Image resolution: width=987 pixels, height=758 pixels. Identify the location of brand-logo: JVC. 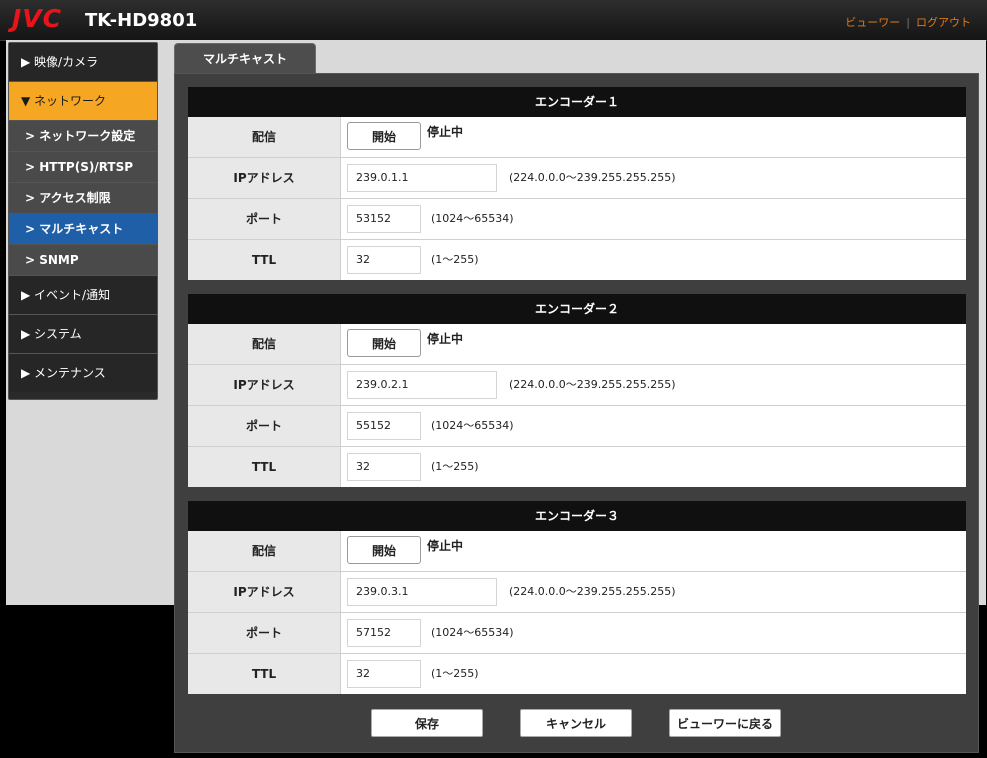
(37, 18).